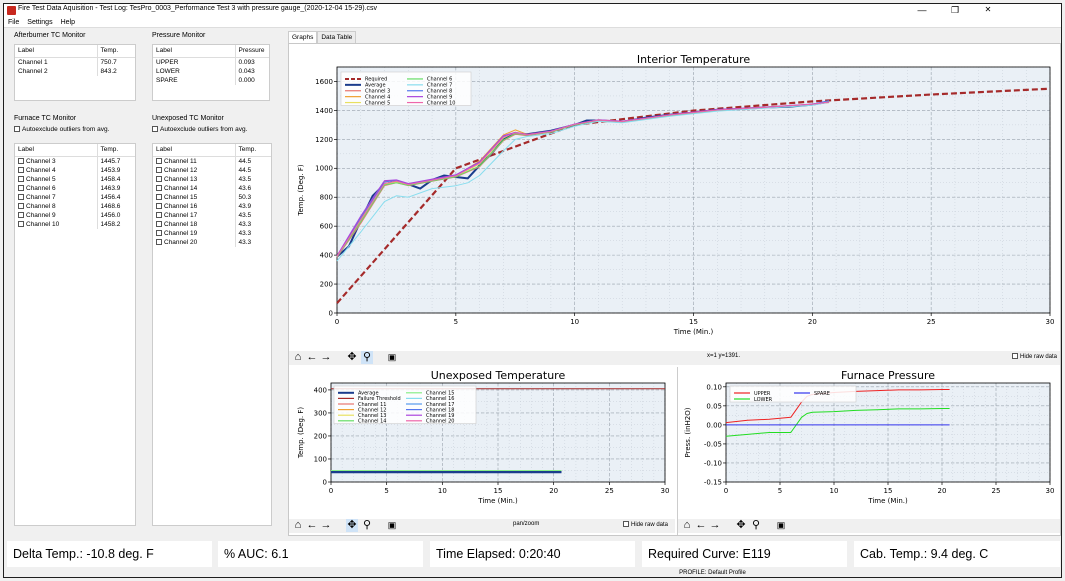  I want to click on maximize-button: ❐, so click(955, 10).